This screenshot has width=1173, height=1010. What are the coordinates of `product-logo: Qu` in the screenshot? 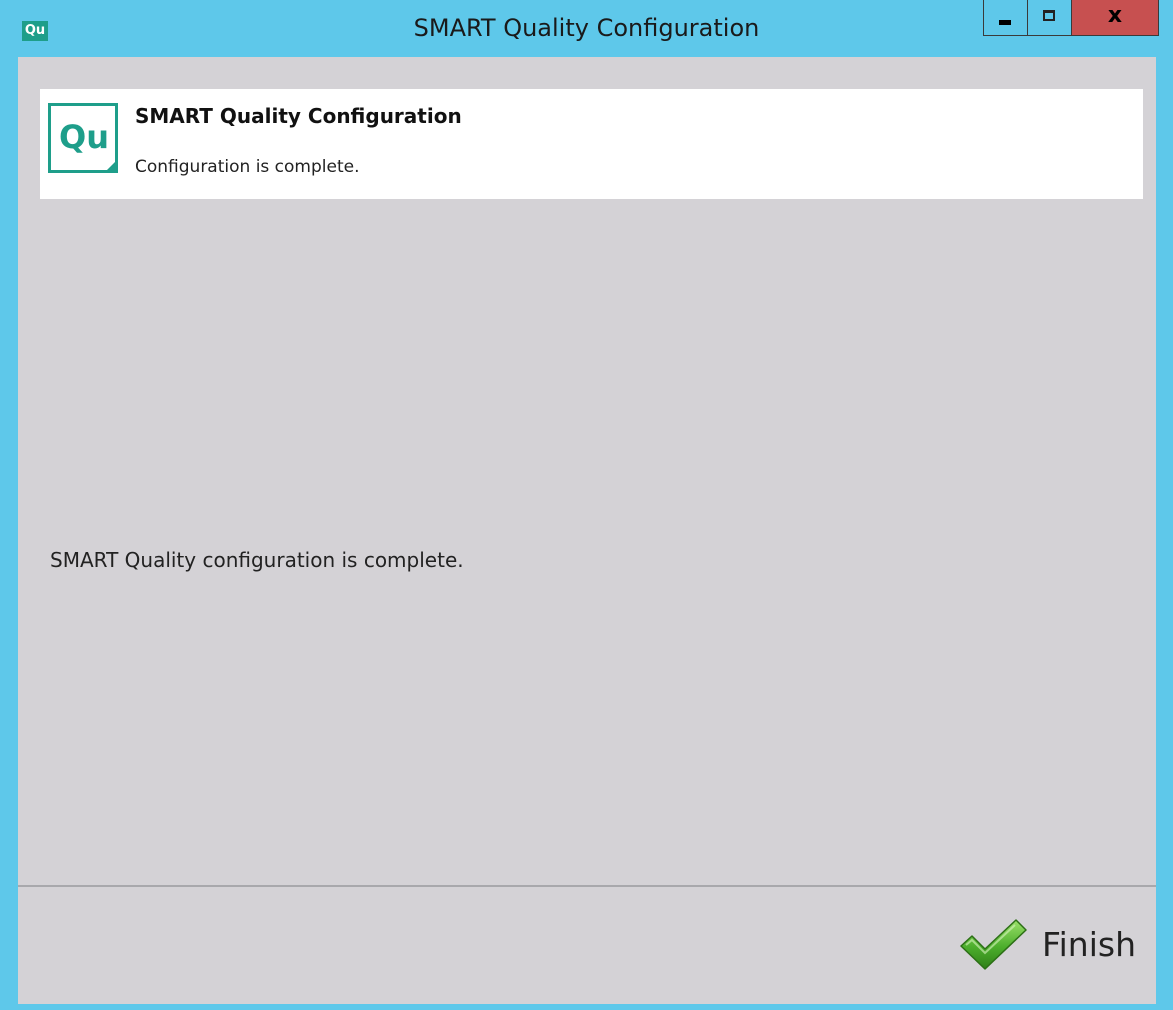 It's located at (83, 138).